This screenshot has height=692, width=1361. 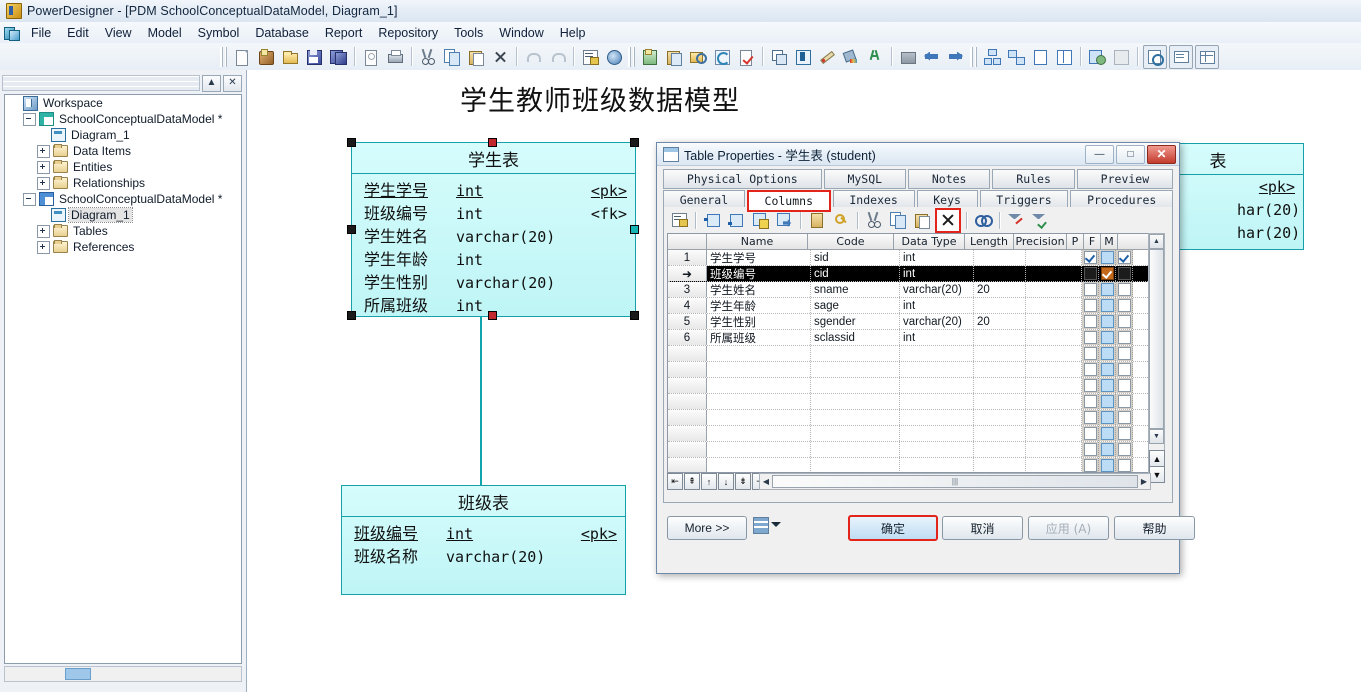 What do you see at coordinates (937, 289) in the screenshot?
I see `grid-cell-data-type: varchar(20)` at bounding box center [937, 289].